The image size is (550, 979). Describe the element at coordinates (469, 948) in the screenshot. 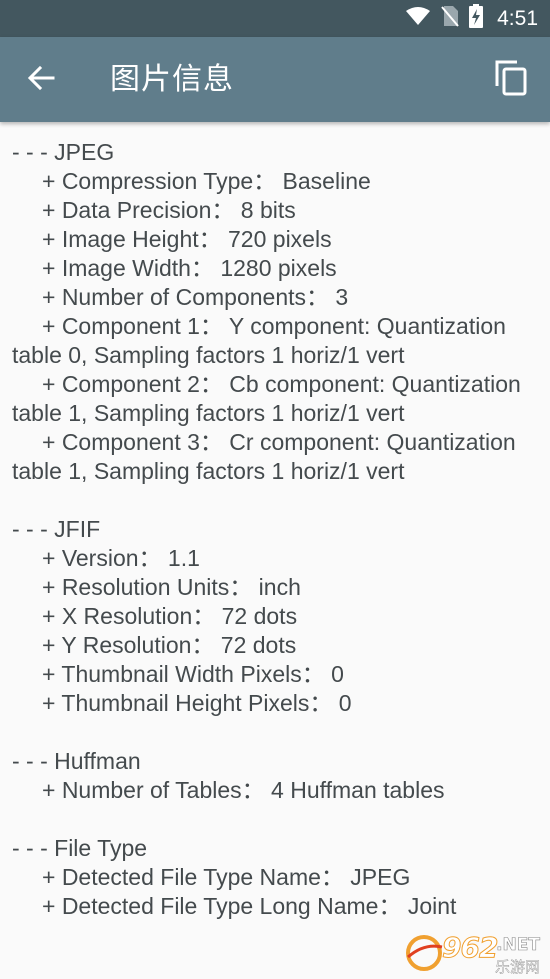

I see `watermark-number: 962` at that location.